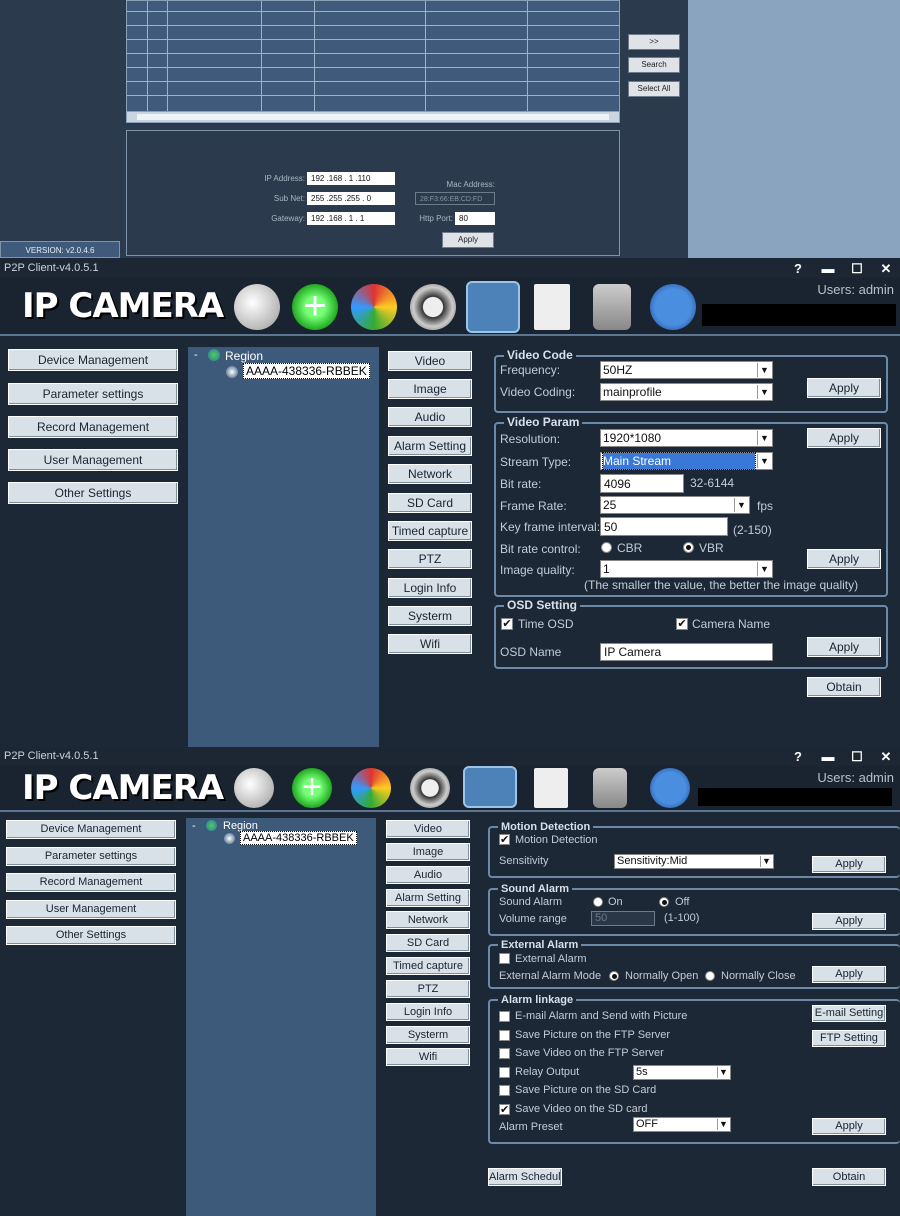 Image resolution: width=900 pixels, height=1216 pixels. Describe the element at coordinates (430, 531) in the screenshot. I see `tab-timed-capture: Timed capture` at that location.